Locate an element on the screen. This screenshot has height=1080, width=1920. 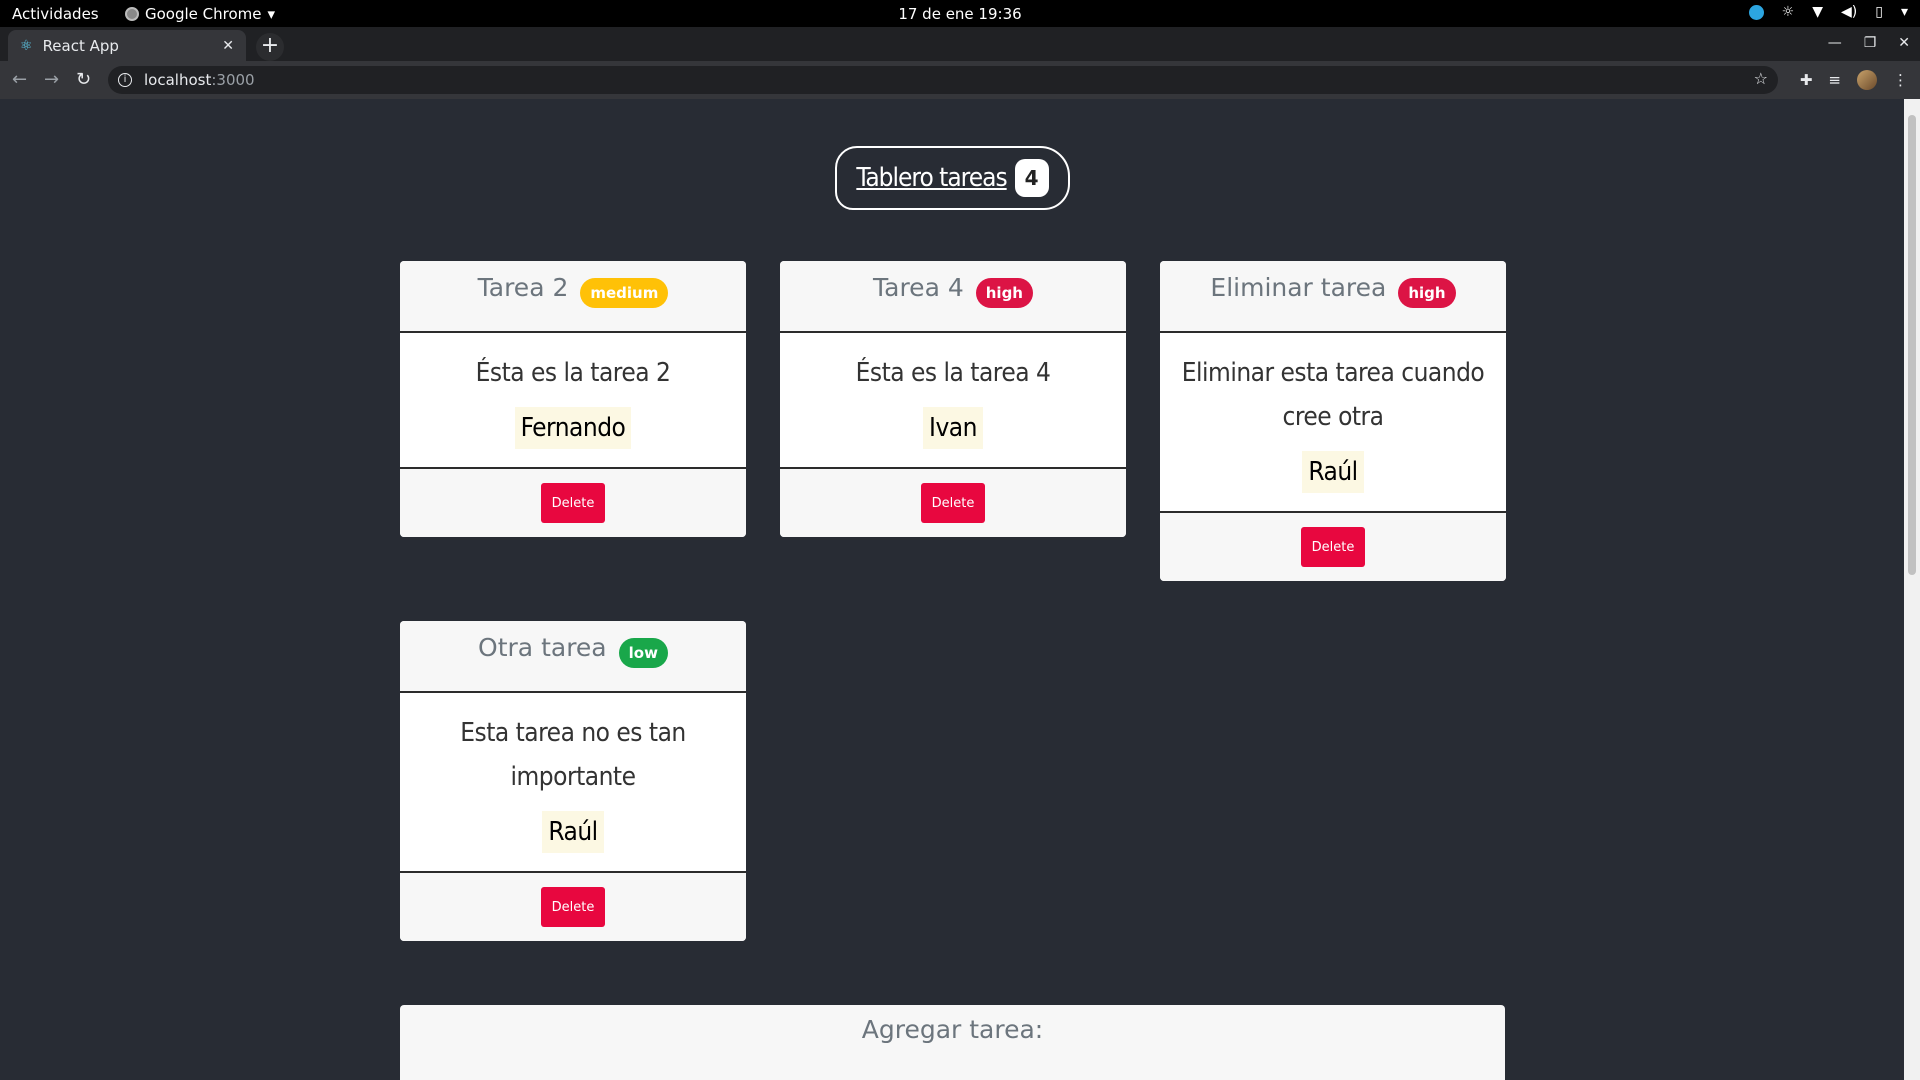
profile-avatar is located at coordinates (1867, 80).